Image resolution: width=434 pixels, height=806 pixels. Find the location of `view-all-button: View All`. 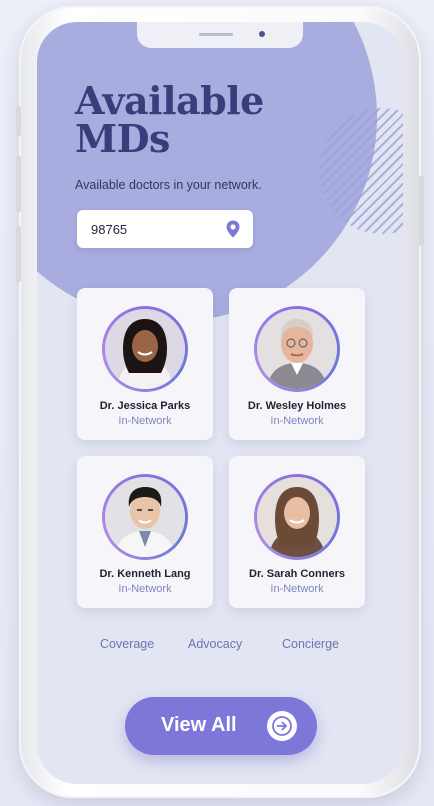

view-all-button: View All is located at coordinates (221, 726).